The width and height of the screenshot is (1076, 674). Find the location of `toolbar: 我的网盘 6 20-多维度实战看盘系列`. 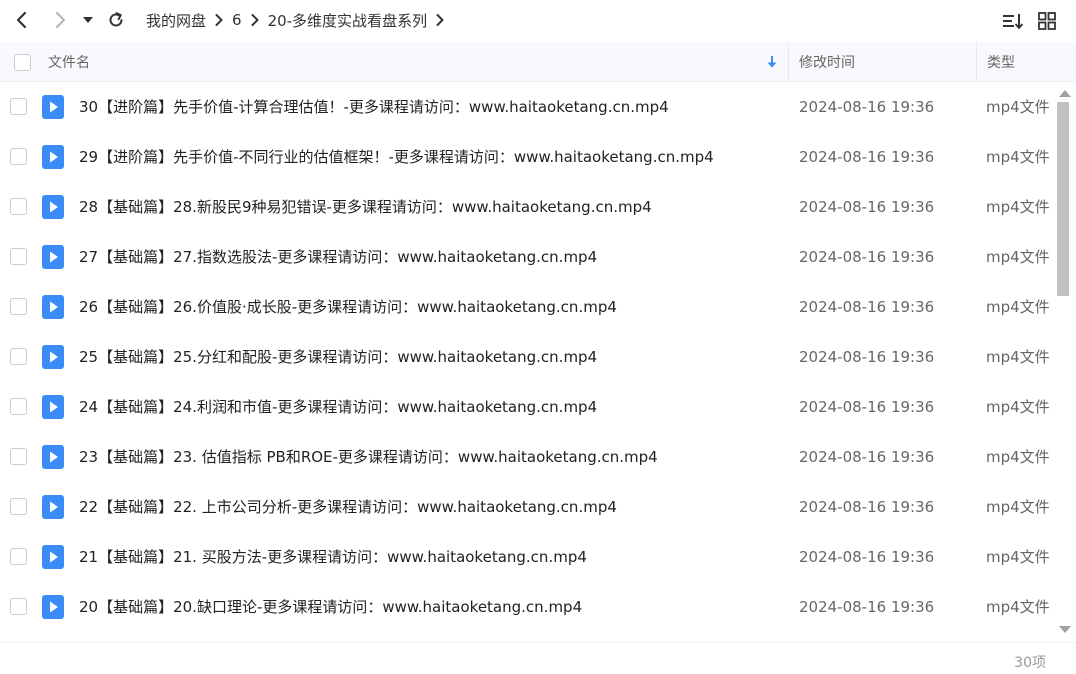

toolbar: 我的网盘 6 20-多维度实战看盘系列 is located at coordinates (538, 20).